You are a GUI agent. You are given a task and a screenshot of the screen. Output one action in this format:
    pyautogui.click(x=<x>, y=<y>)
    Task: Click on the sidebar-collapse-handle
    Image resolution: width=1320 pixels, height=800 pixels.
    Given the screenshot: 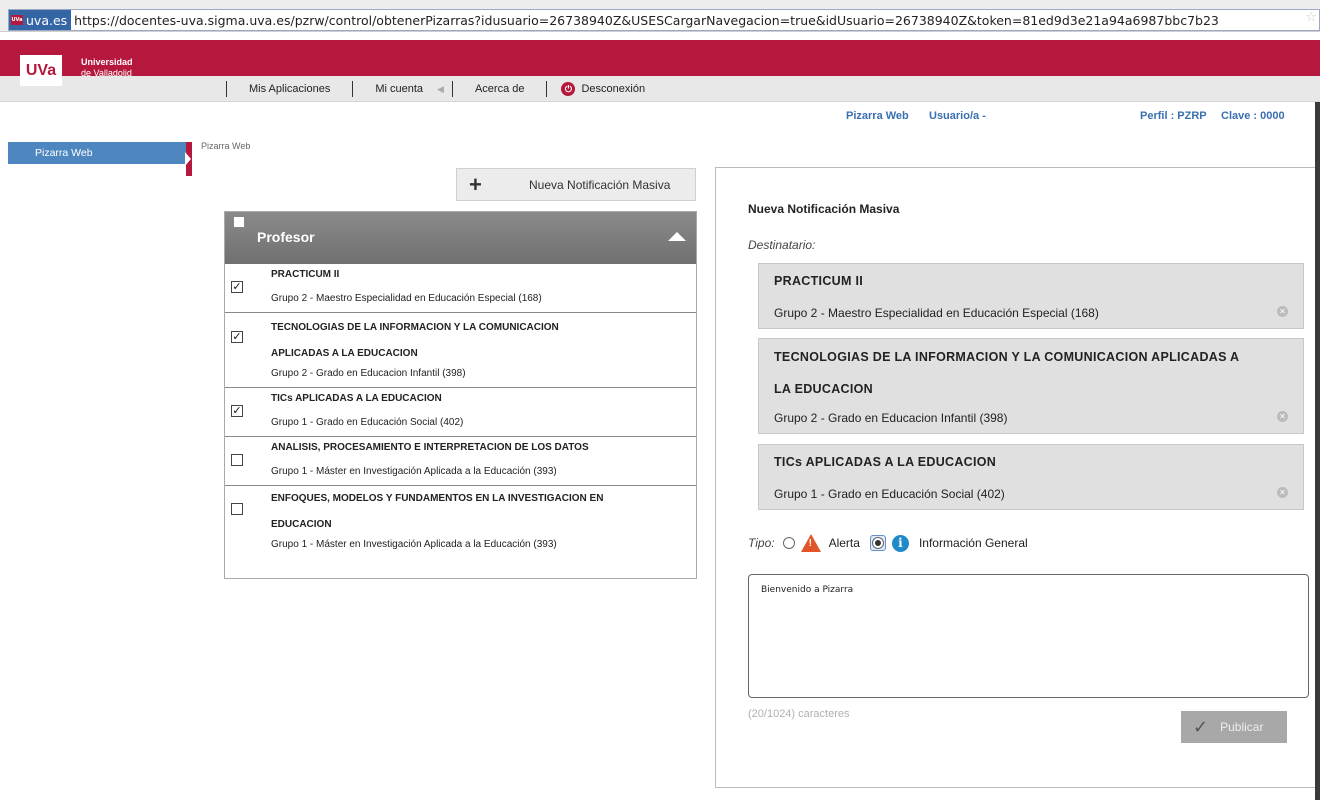 What is the action you would take?
    pyautogui.click(x=188, y=159)
    